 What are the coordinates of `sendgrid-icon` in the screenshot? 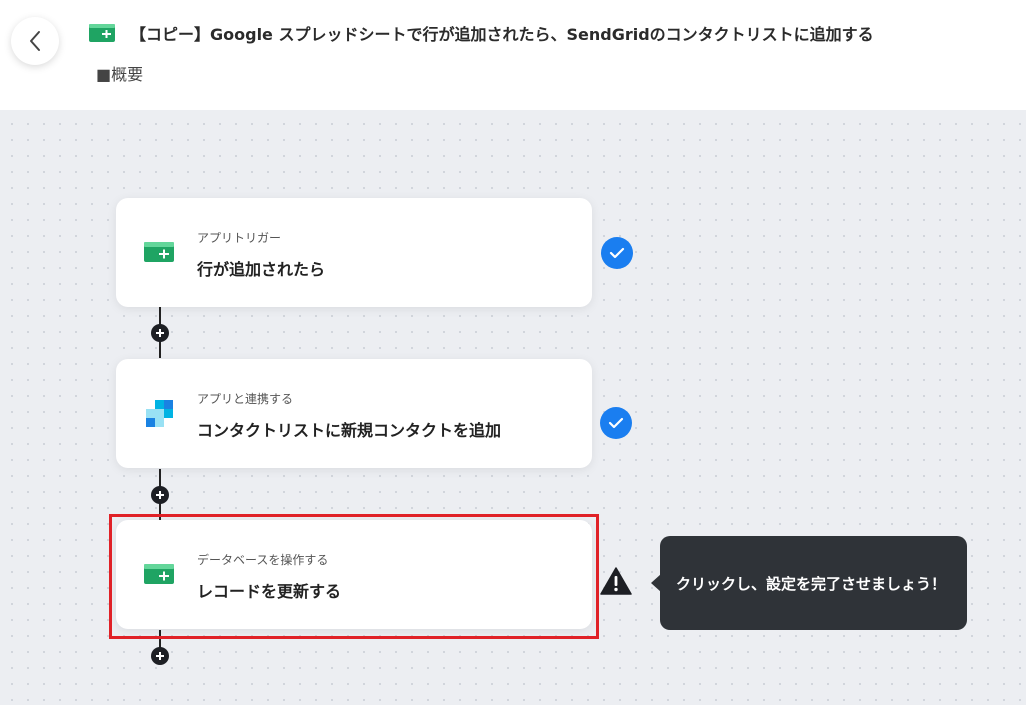 It's located at (159, 413).